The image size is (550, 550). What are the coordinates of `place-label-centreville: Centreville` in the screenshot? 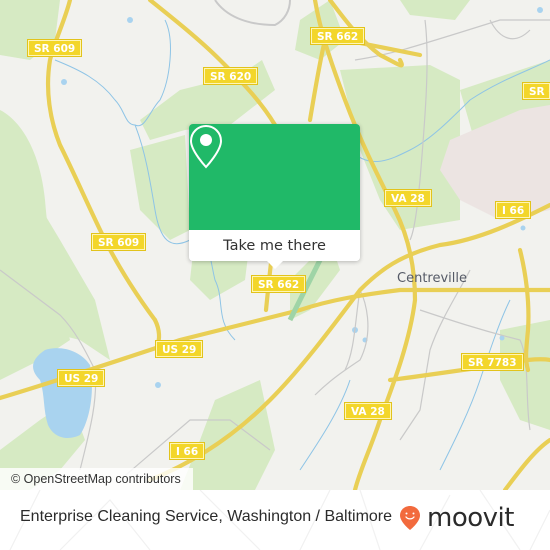 It's located at (432, 278).